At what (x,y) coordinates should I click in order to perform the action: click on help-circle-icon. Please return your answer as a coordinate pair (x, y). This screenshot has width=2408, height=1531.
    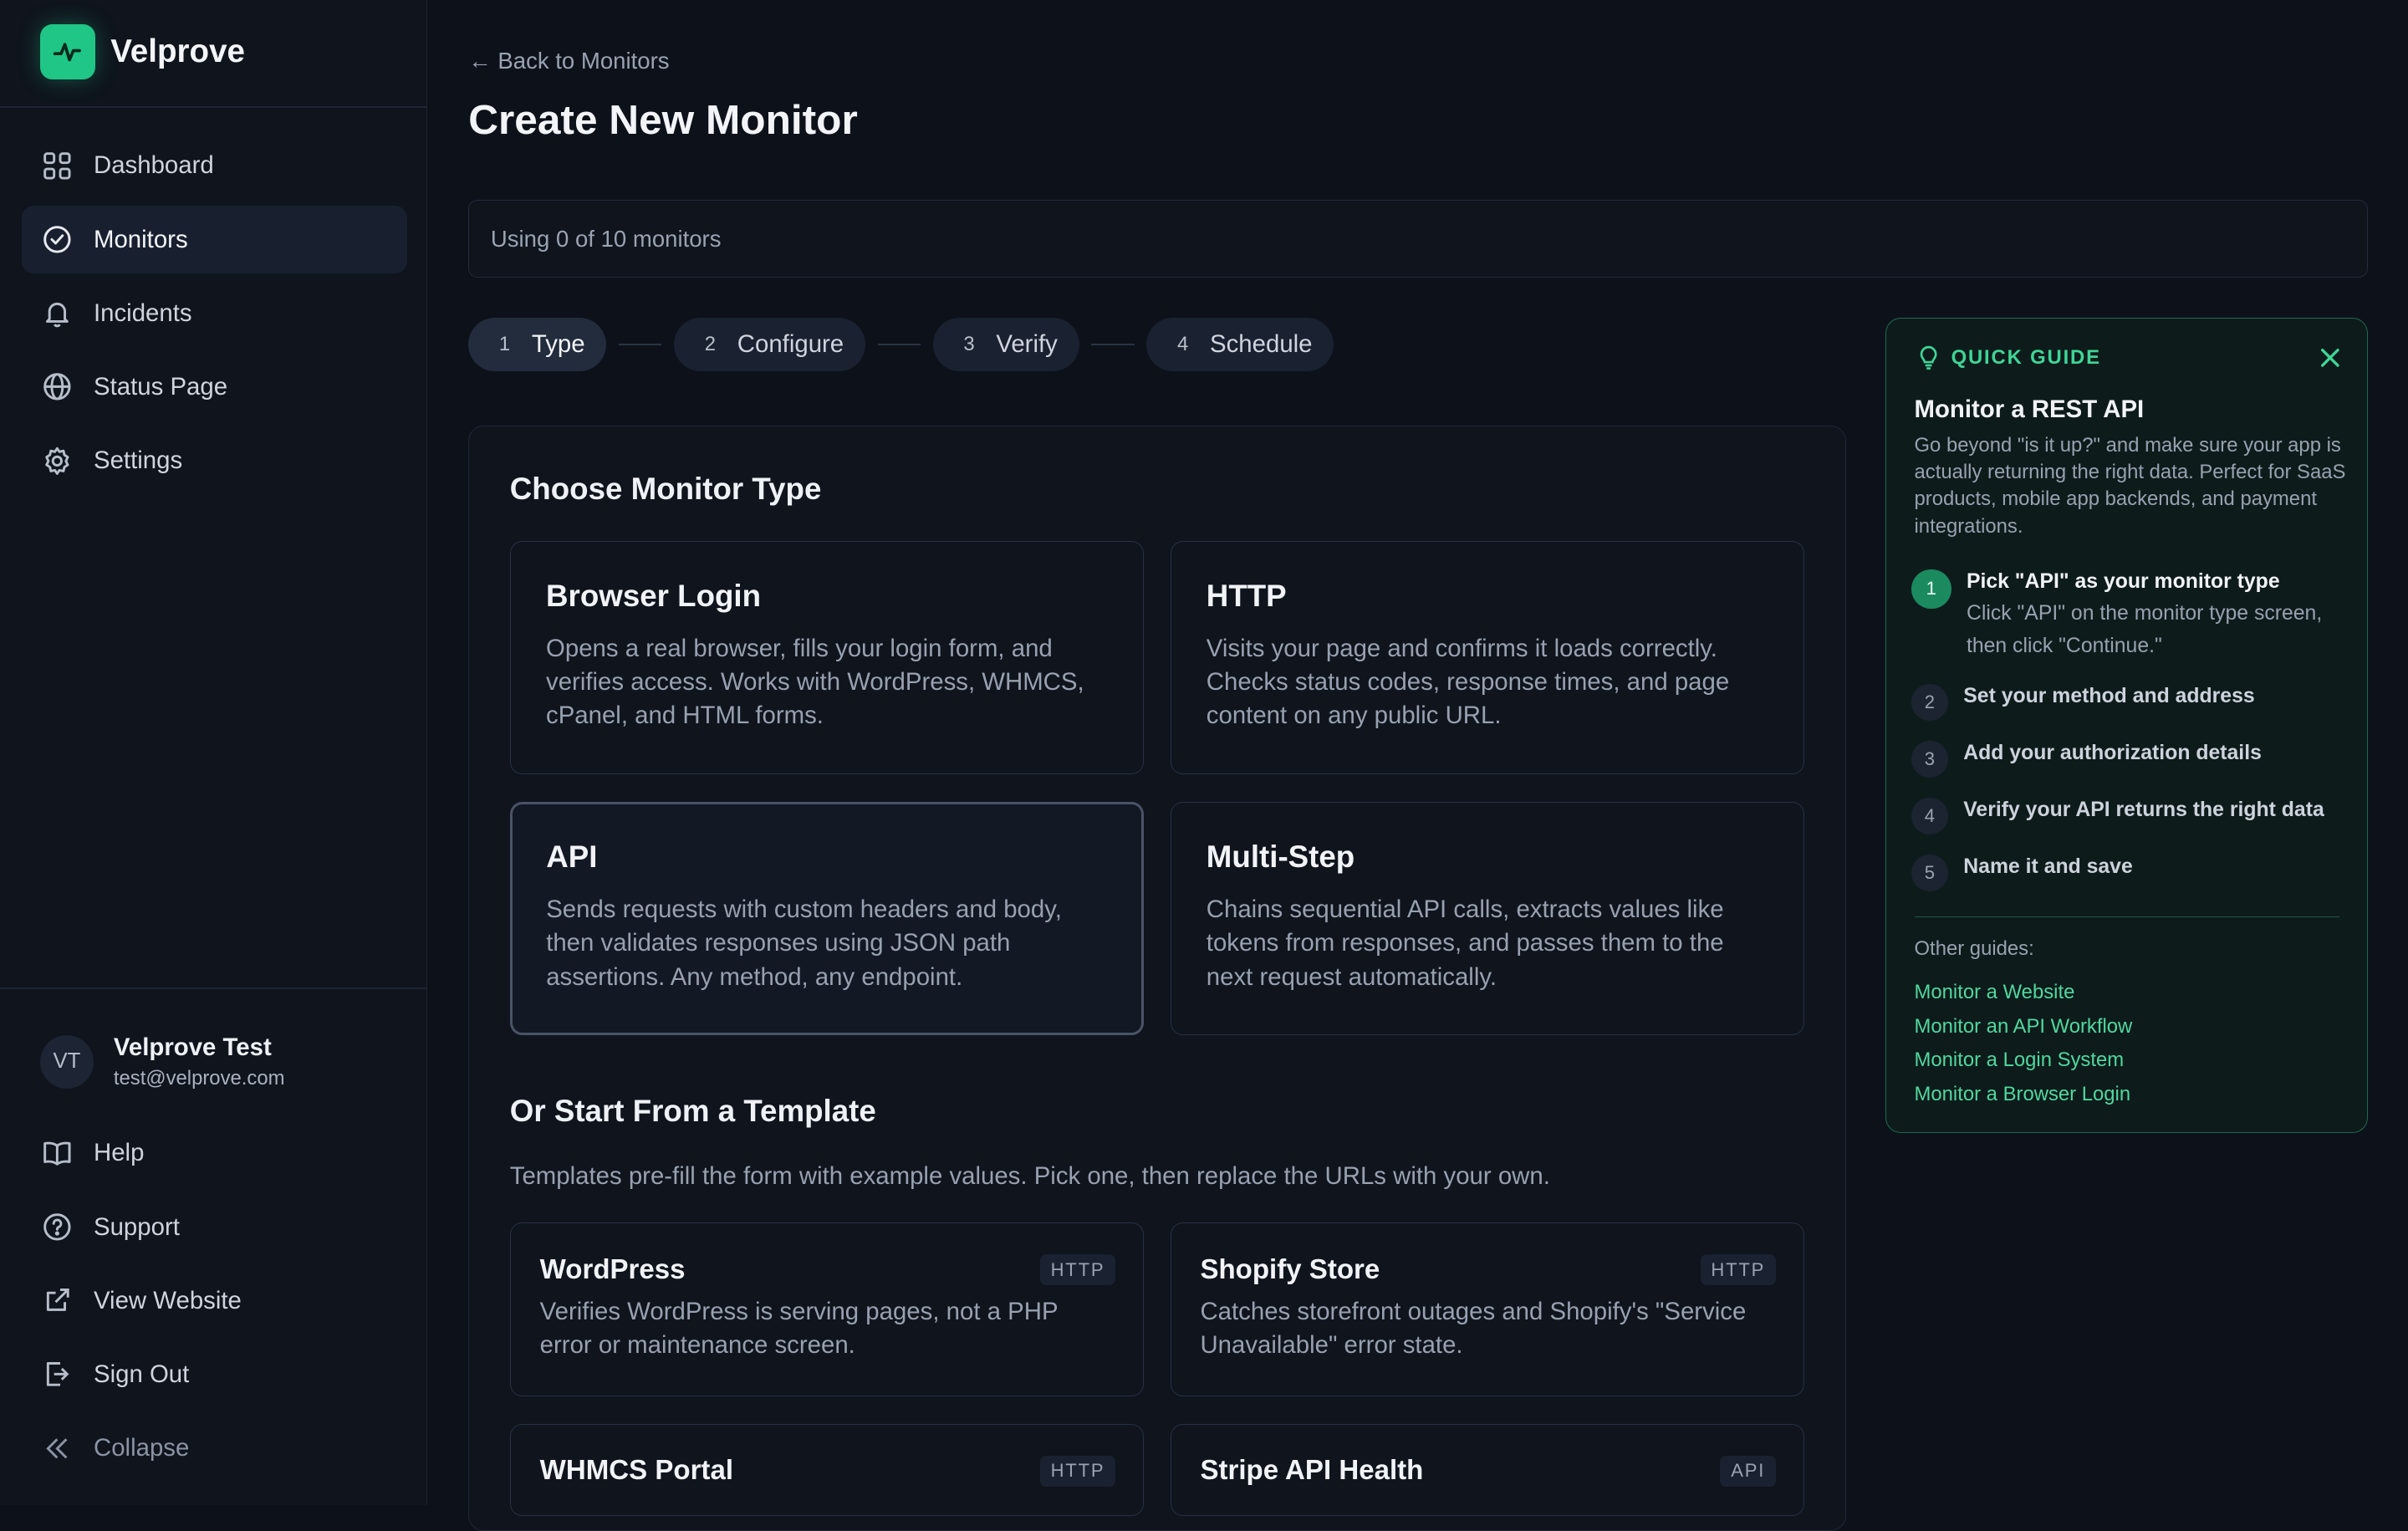
    Looking at the image, I should click on (57, 1227).